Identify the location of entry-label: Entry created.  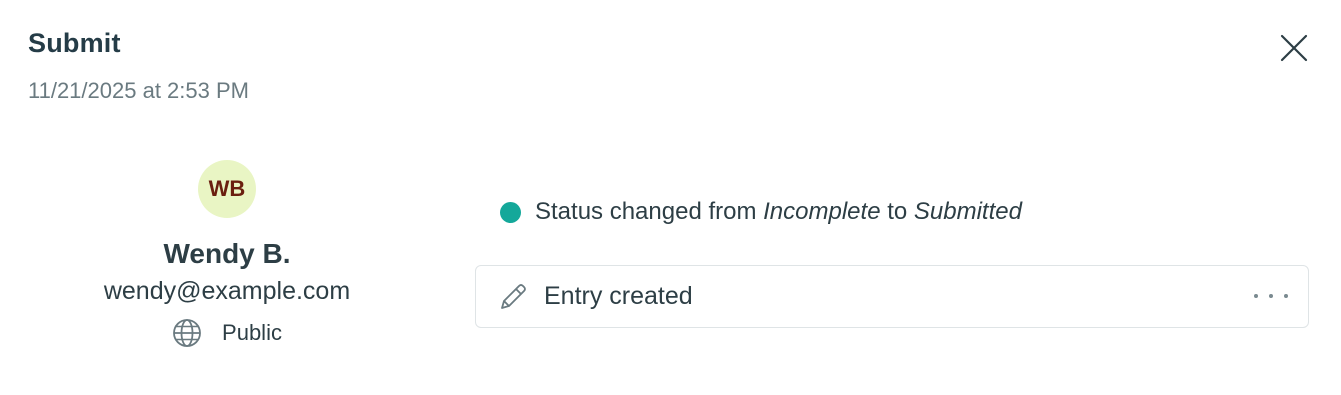
(618, 296).